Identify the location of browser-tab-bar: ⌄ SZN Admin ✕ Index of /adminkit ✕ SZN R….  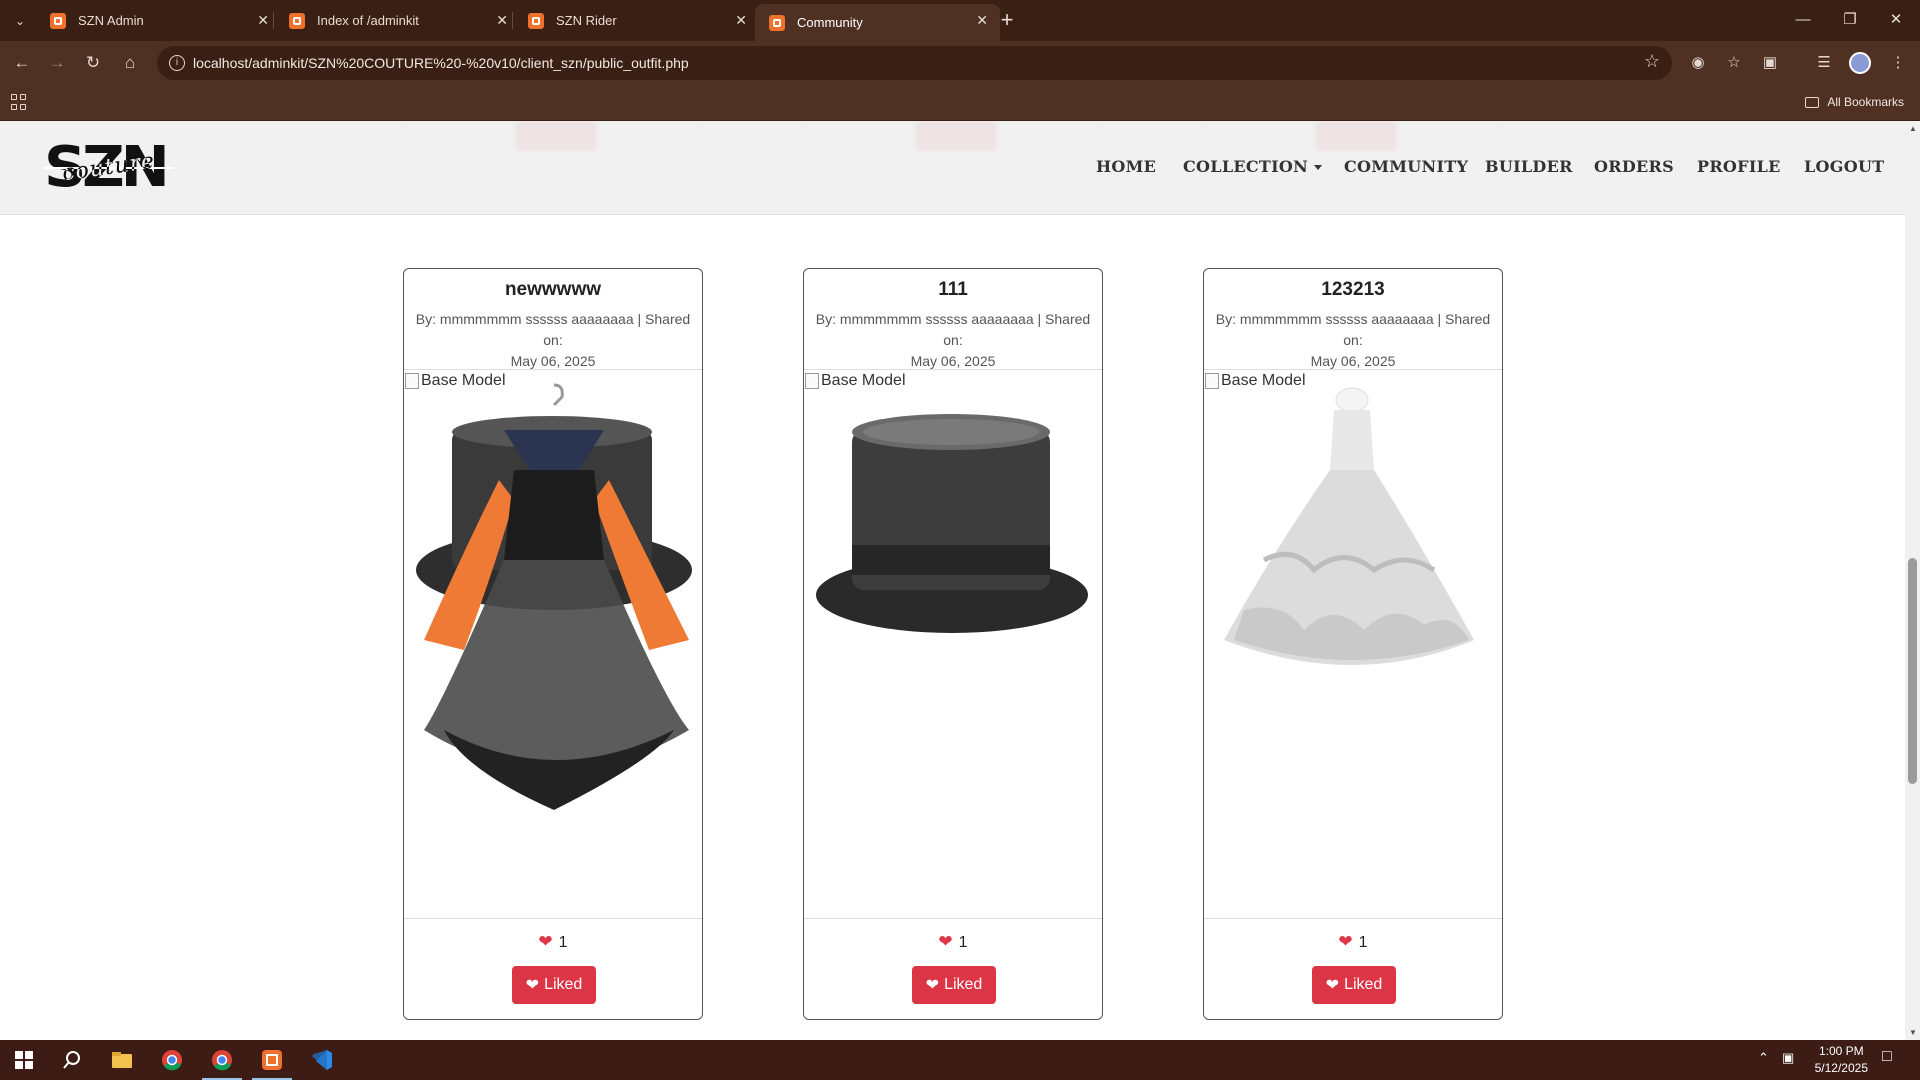
(960, 20).